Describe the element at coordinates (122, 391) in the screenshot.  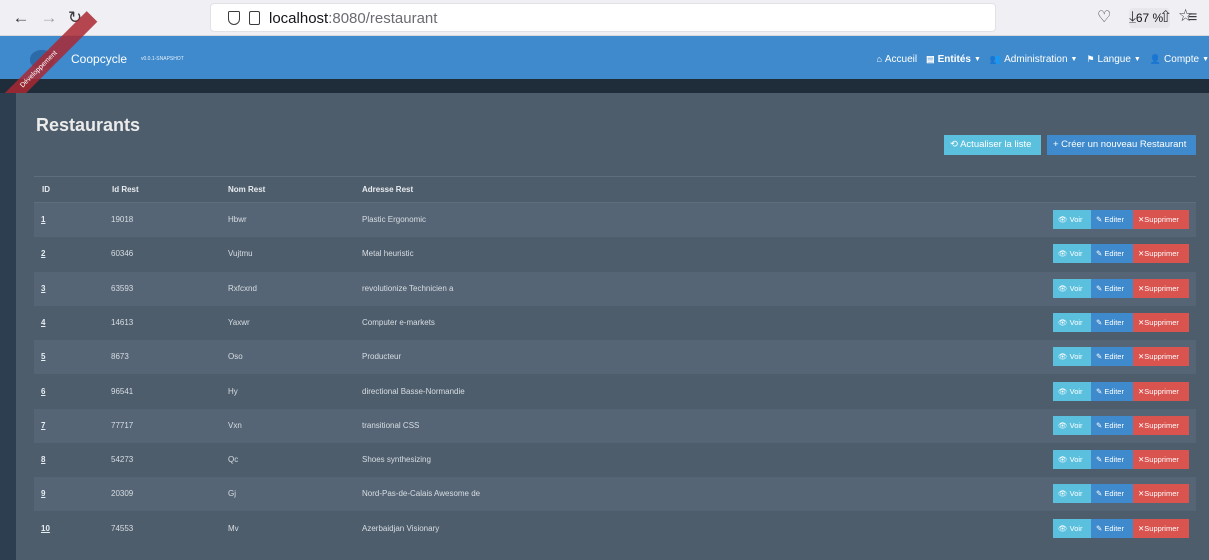
I see `row-id-rest: 96541` at that location.